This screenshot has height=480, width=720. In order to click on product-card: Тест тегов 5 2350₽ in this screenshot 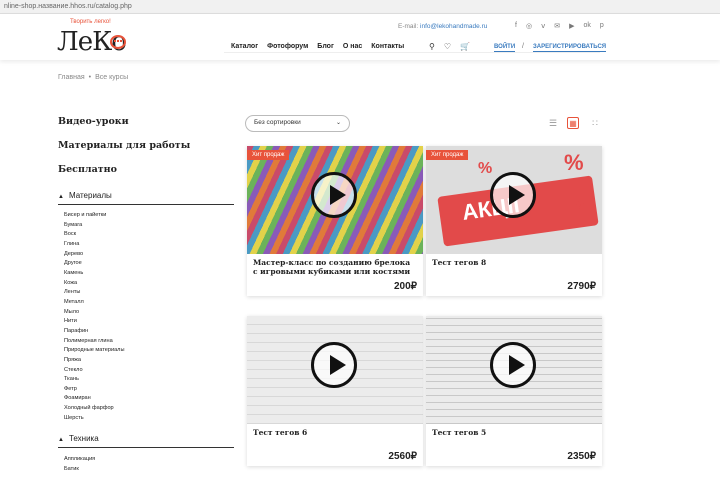, I will do `click(514, 391)`.